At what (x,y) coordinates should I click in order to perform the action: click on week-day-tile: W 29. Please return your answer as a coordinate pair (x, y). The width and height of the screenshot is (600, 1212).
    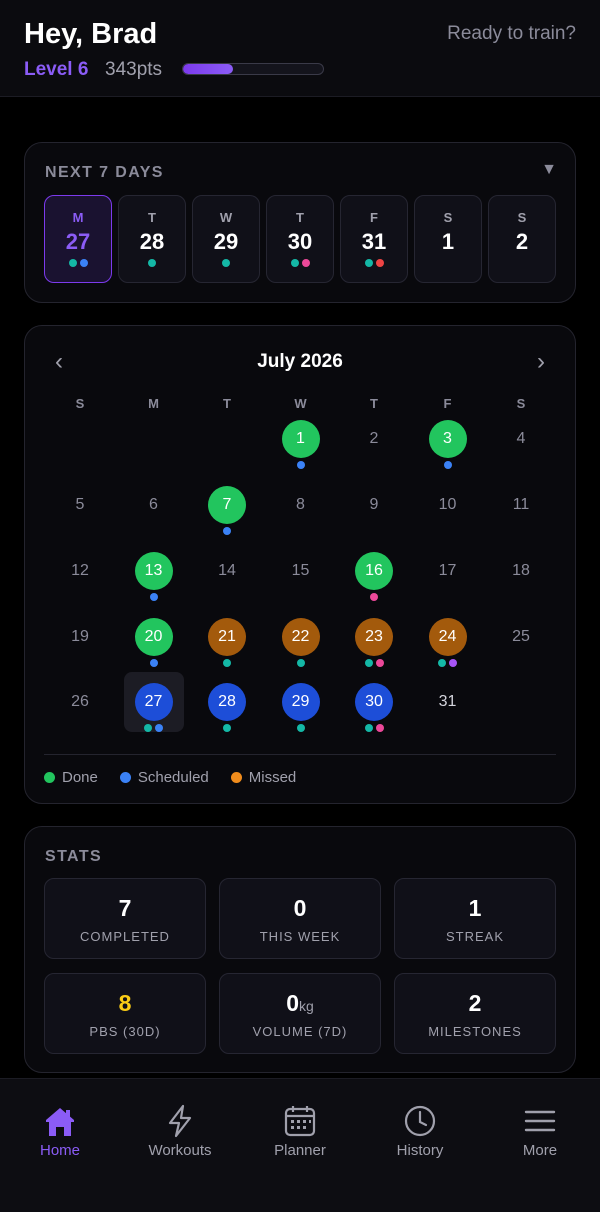
    Looking at the image, I should click on (226, 239).